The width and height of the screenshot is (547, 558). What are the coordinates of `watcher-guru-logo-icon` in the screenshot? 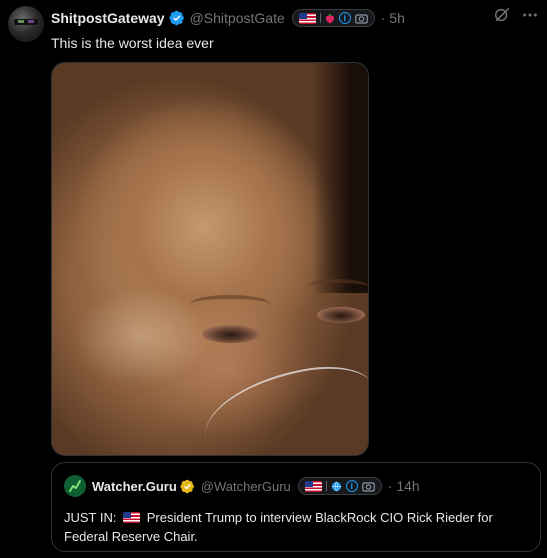 It's located at (75, 486).